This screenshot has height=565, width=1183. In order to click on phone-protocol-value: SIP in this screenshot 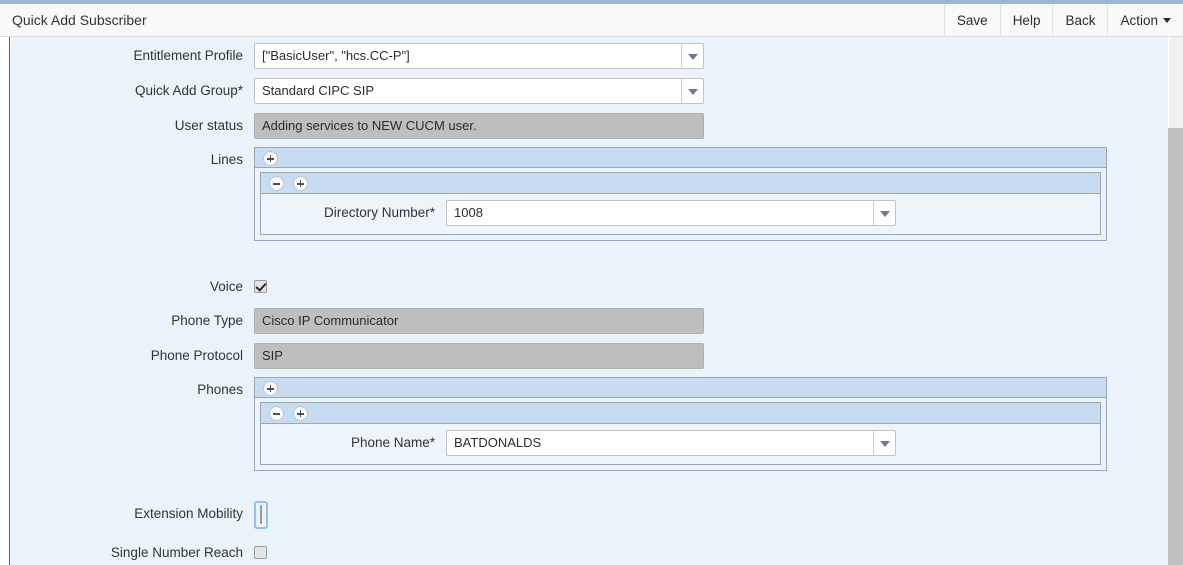, I will do `click(479, 356)`.